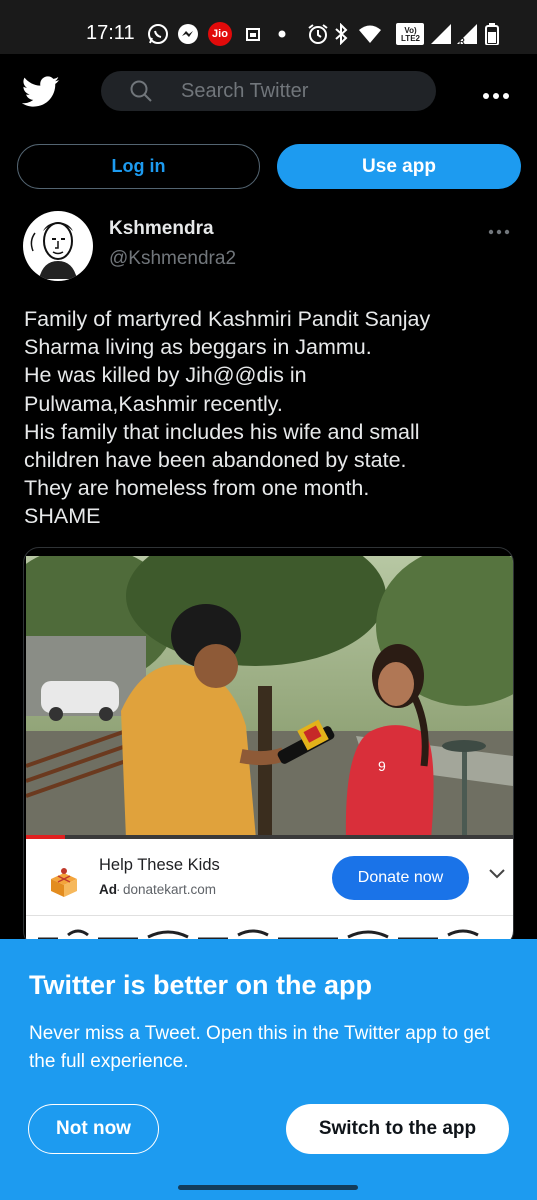 Image resolution: width=537 pixels, height=1200 pixels. What do you see at coordinates (382, 766) in the screenshot?
I see `svg-text: 9` at bounding box center [382, 766].